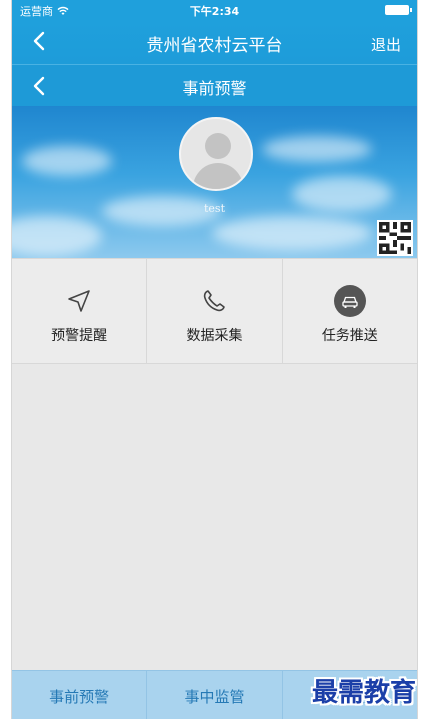 The height and width of the screenshot is (719, 424). What do you see at coordinates (80, 695) in the screenshot?
I see `tab-pre-warning: 事前预警` at bounding box center [80, 695].